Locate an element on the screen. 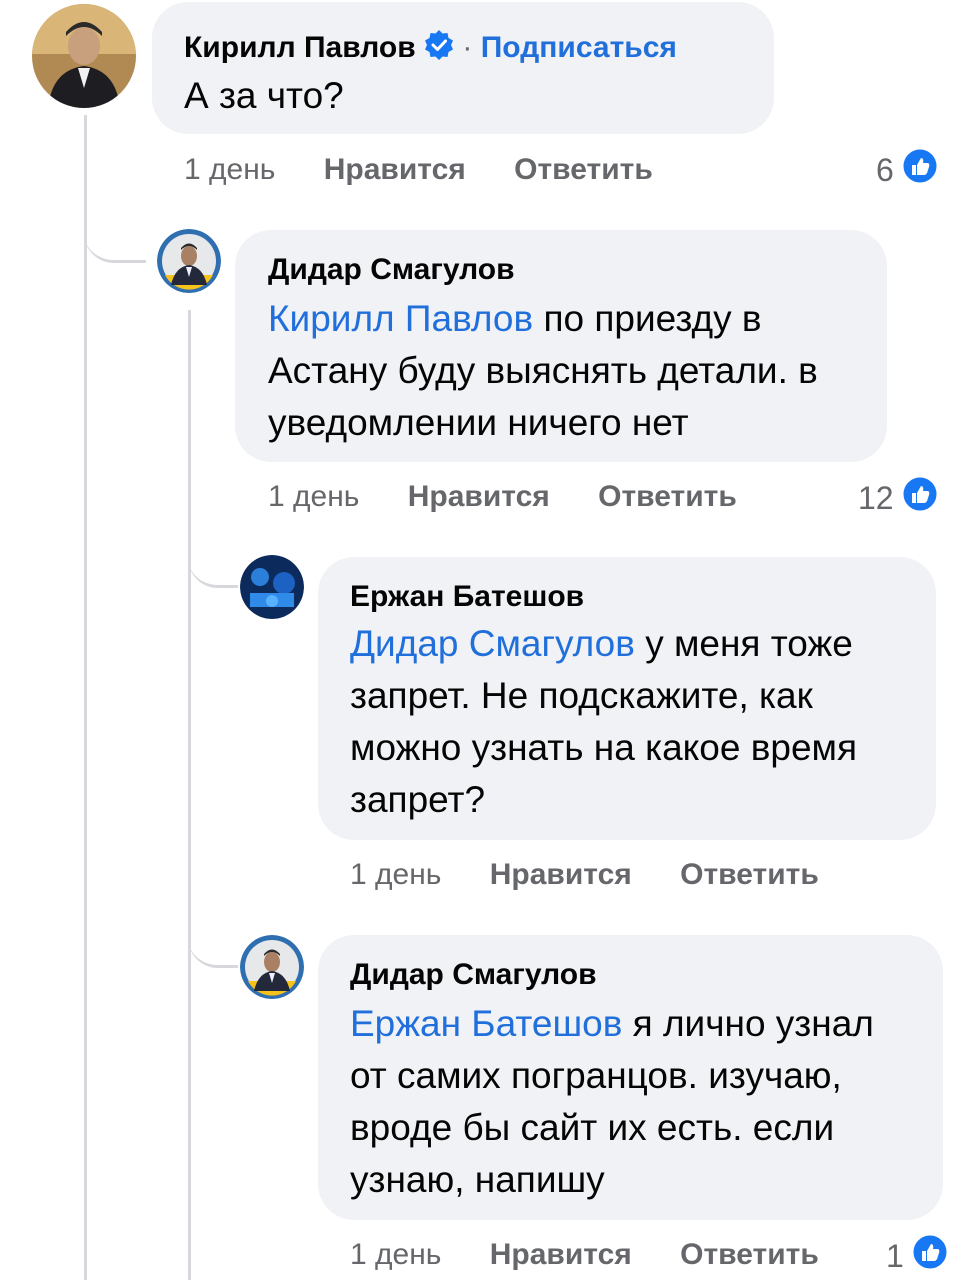  reaction-summary: 6 is located at coordinates (908, 170).